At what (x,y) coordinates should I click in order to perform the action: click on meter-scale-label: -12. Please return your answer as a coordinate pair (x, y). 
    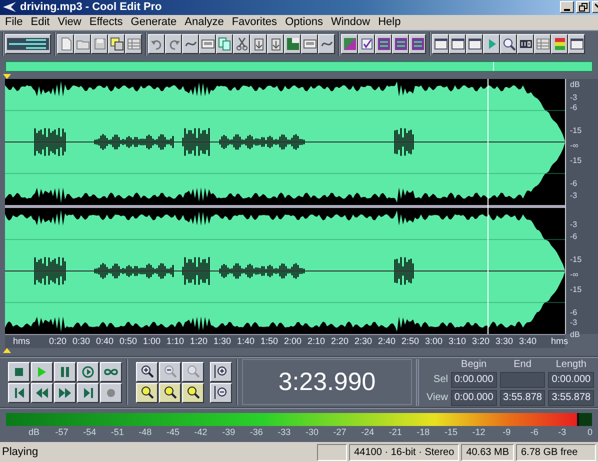
    Looking at the image, I should click on (479, 431).